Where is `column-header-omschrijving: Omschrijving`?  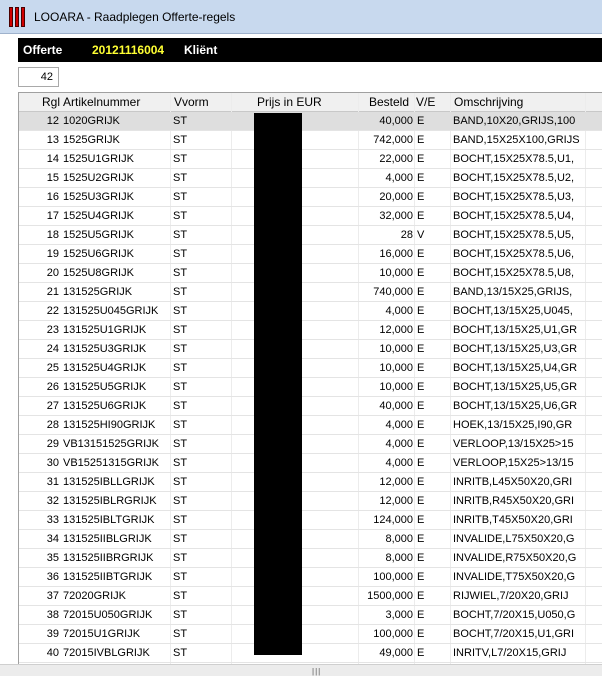 column-header-omschrijving: Omschrijving is located at coordinates (488, 102).